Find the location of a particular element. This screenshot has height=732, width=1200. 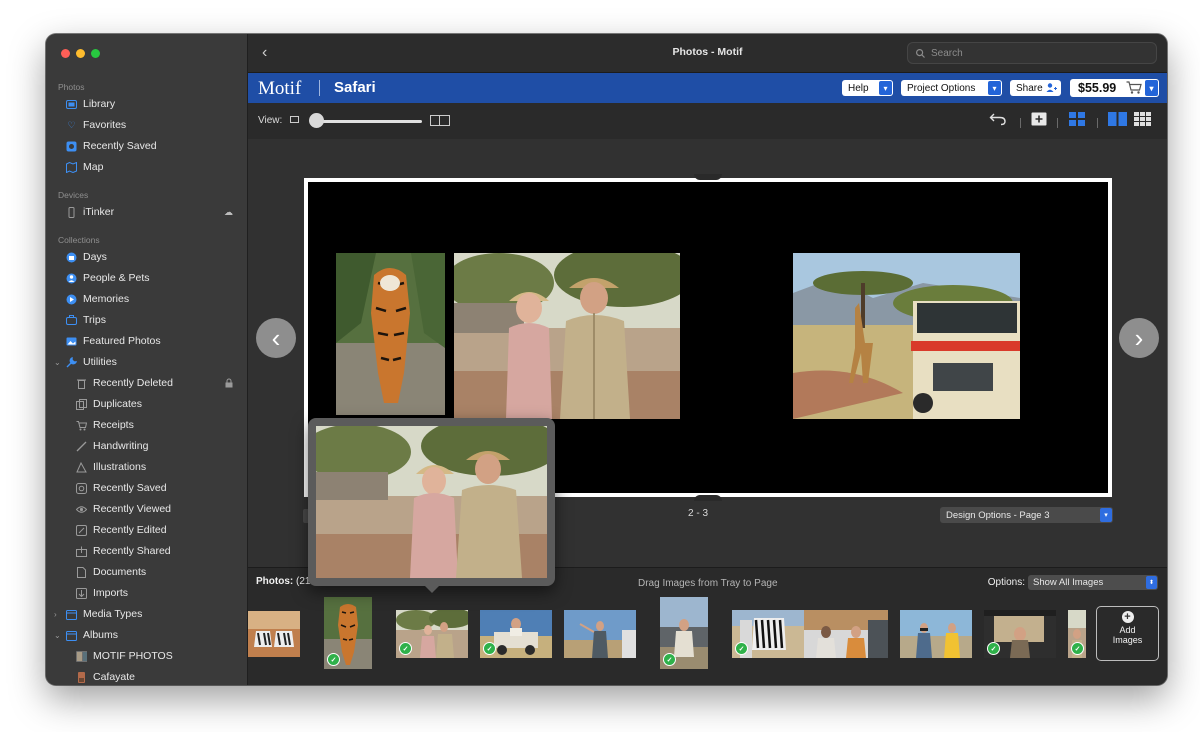

photo-couple is located at coordinates (567, 336).